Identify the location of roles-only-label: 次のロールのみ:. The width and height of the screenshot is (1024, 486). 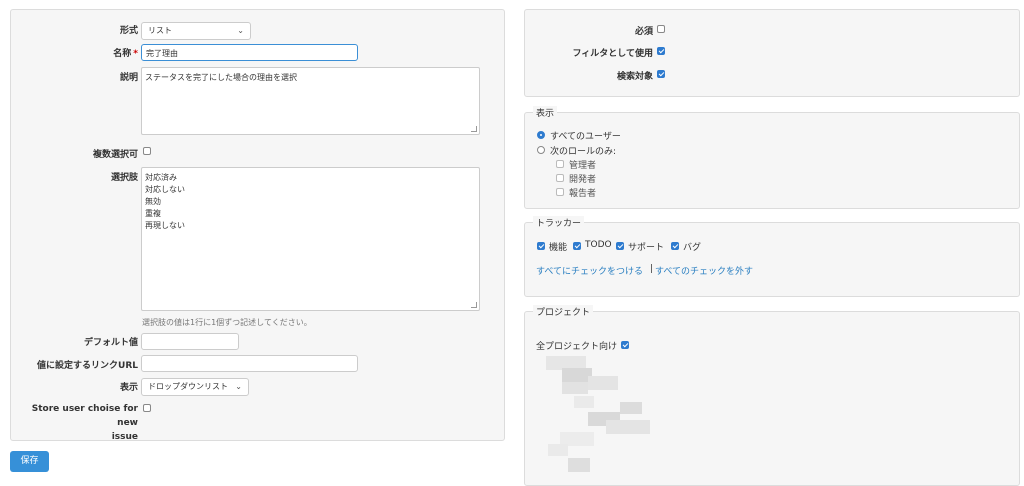
(583, 152).